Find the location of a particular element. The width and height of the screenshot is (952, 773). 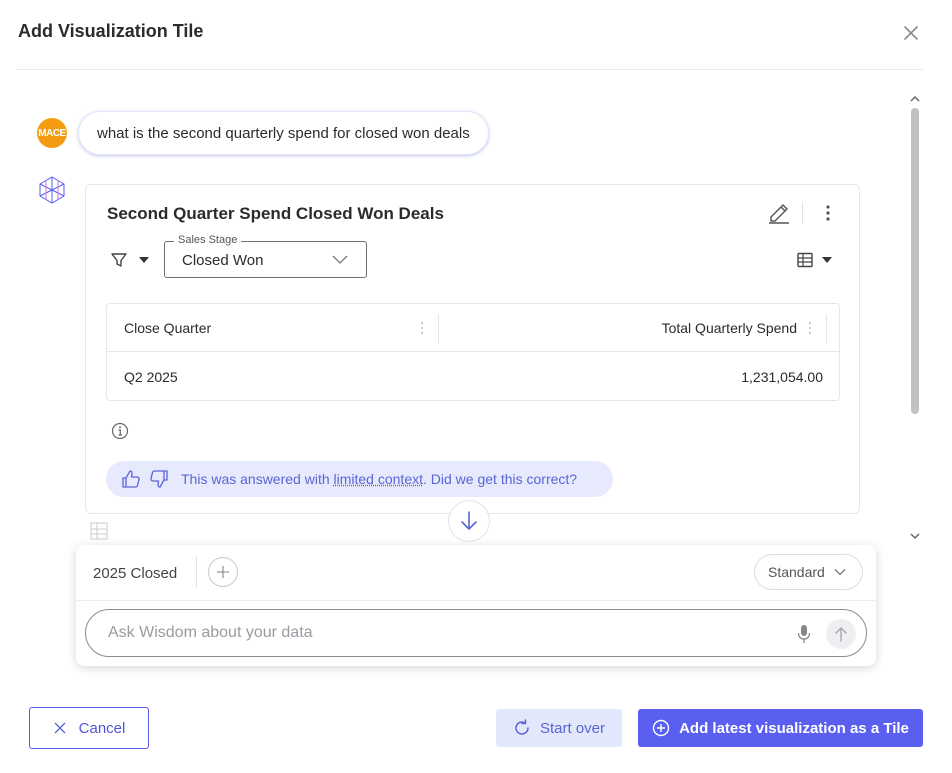

user-avatar: MACE is located at coordinates (52, 133).